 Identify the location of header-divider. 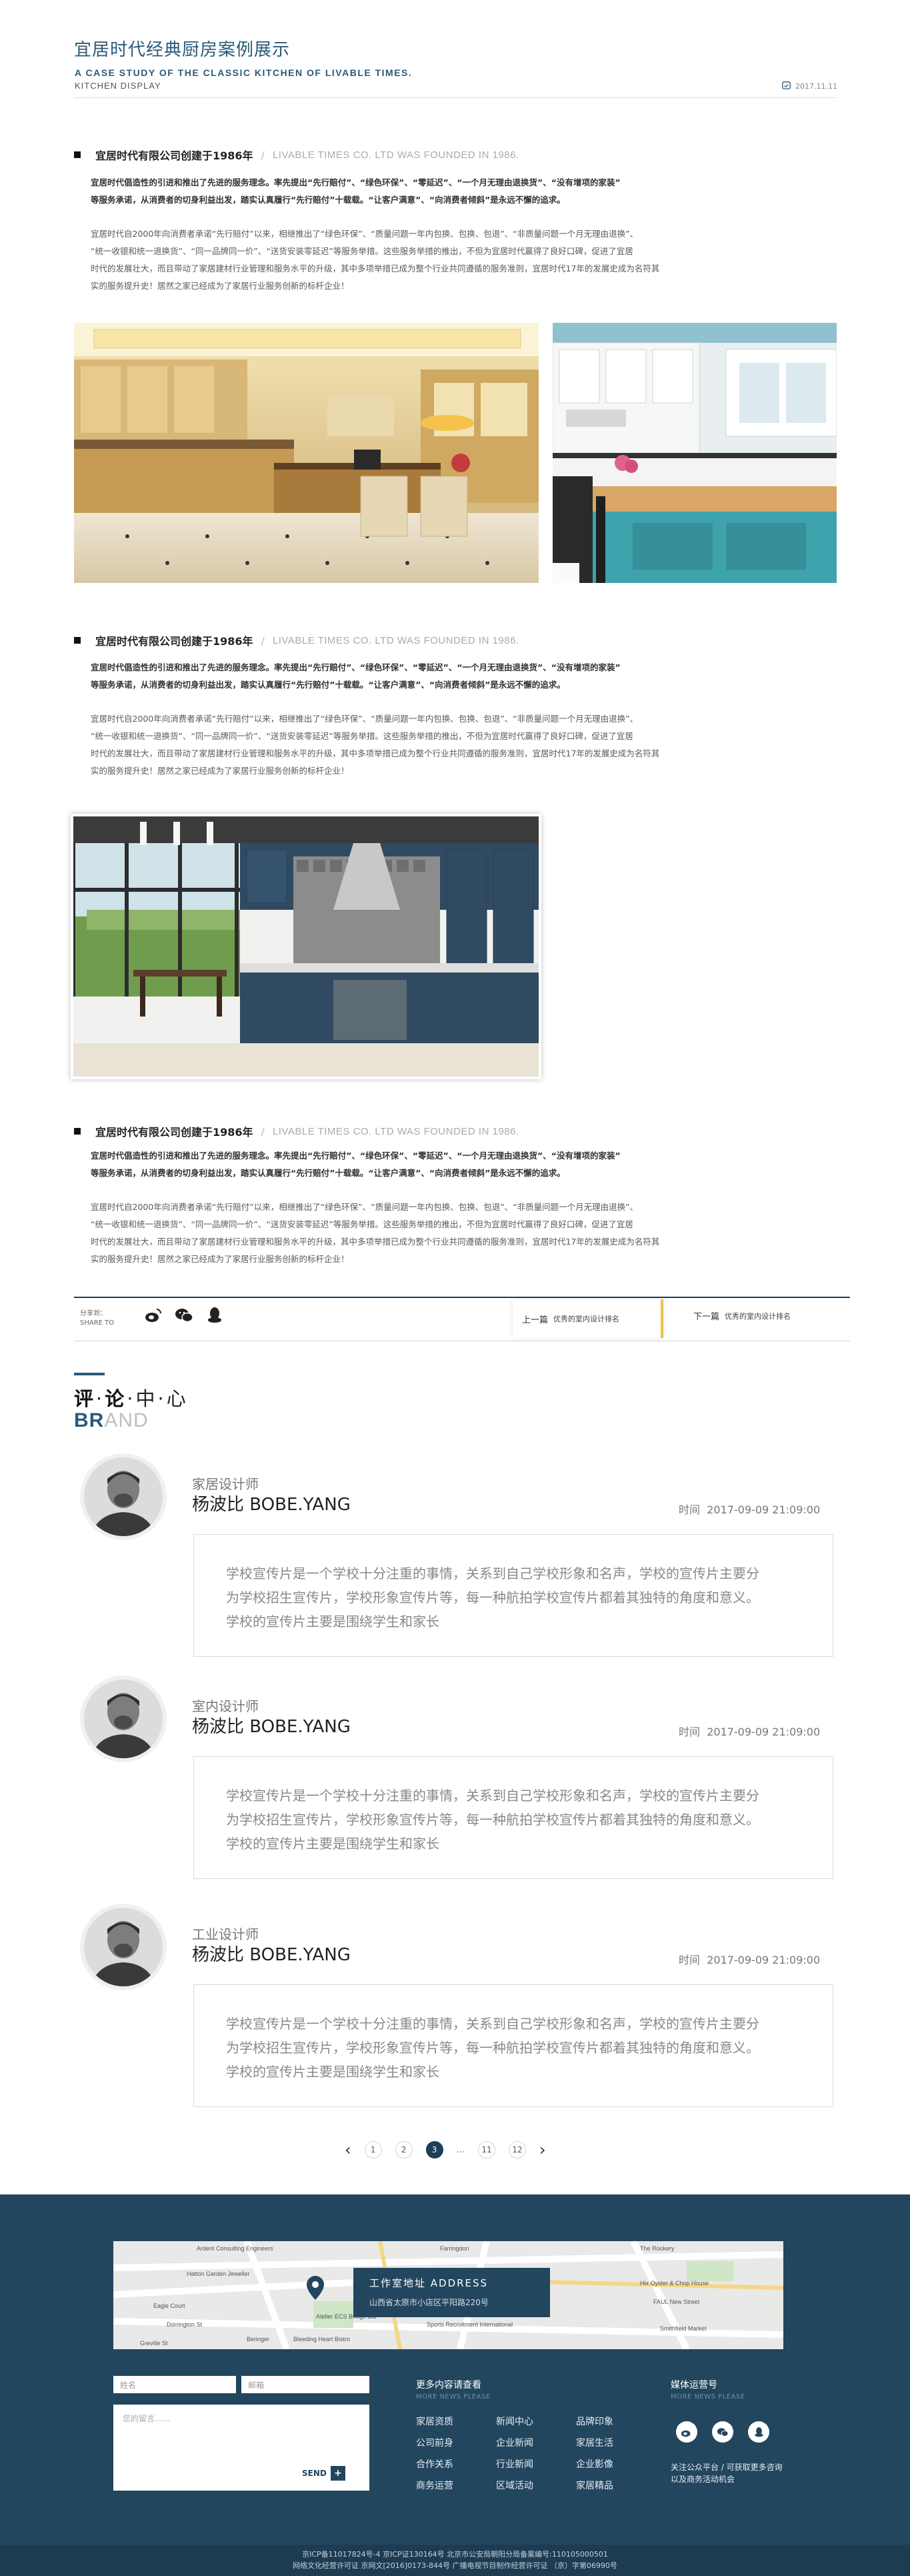
(455, 97).